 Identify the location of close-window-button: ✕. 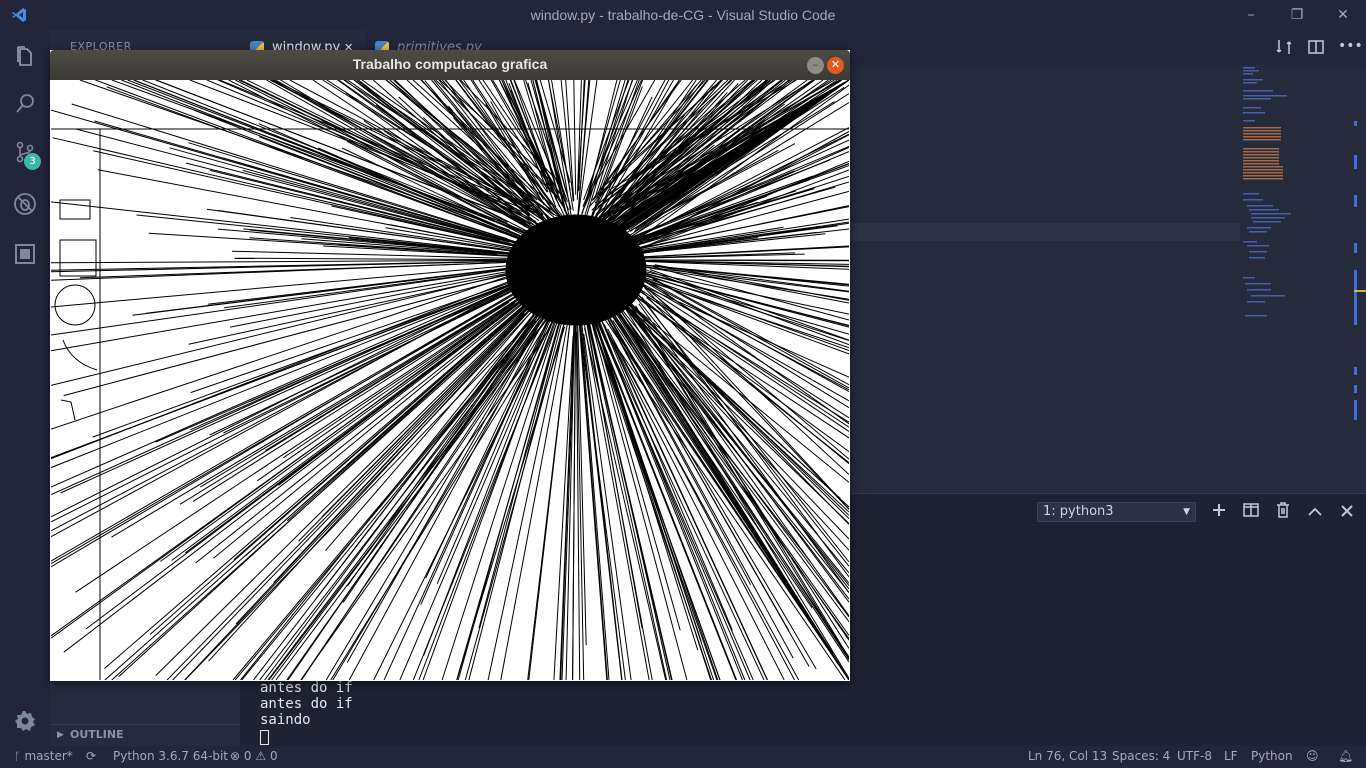
(1343, 15).